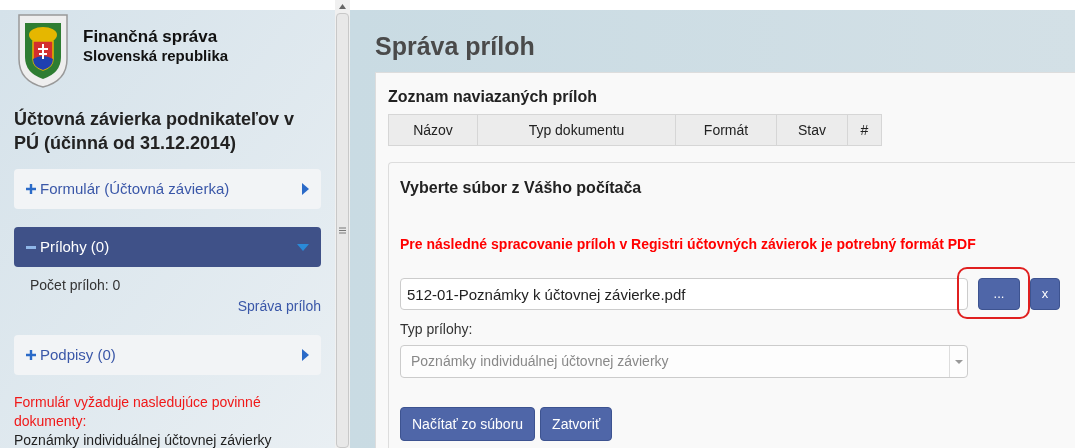 The image size is (1075, 448). What do you see at coordinates (468, 424) in the screenshot?
I see `load-from-file-button: Načítať zo súboru` at bounding box center [468, 424].